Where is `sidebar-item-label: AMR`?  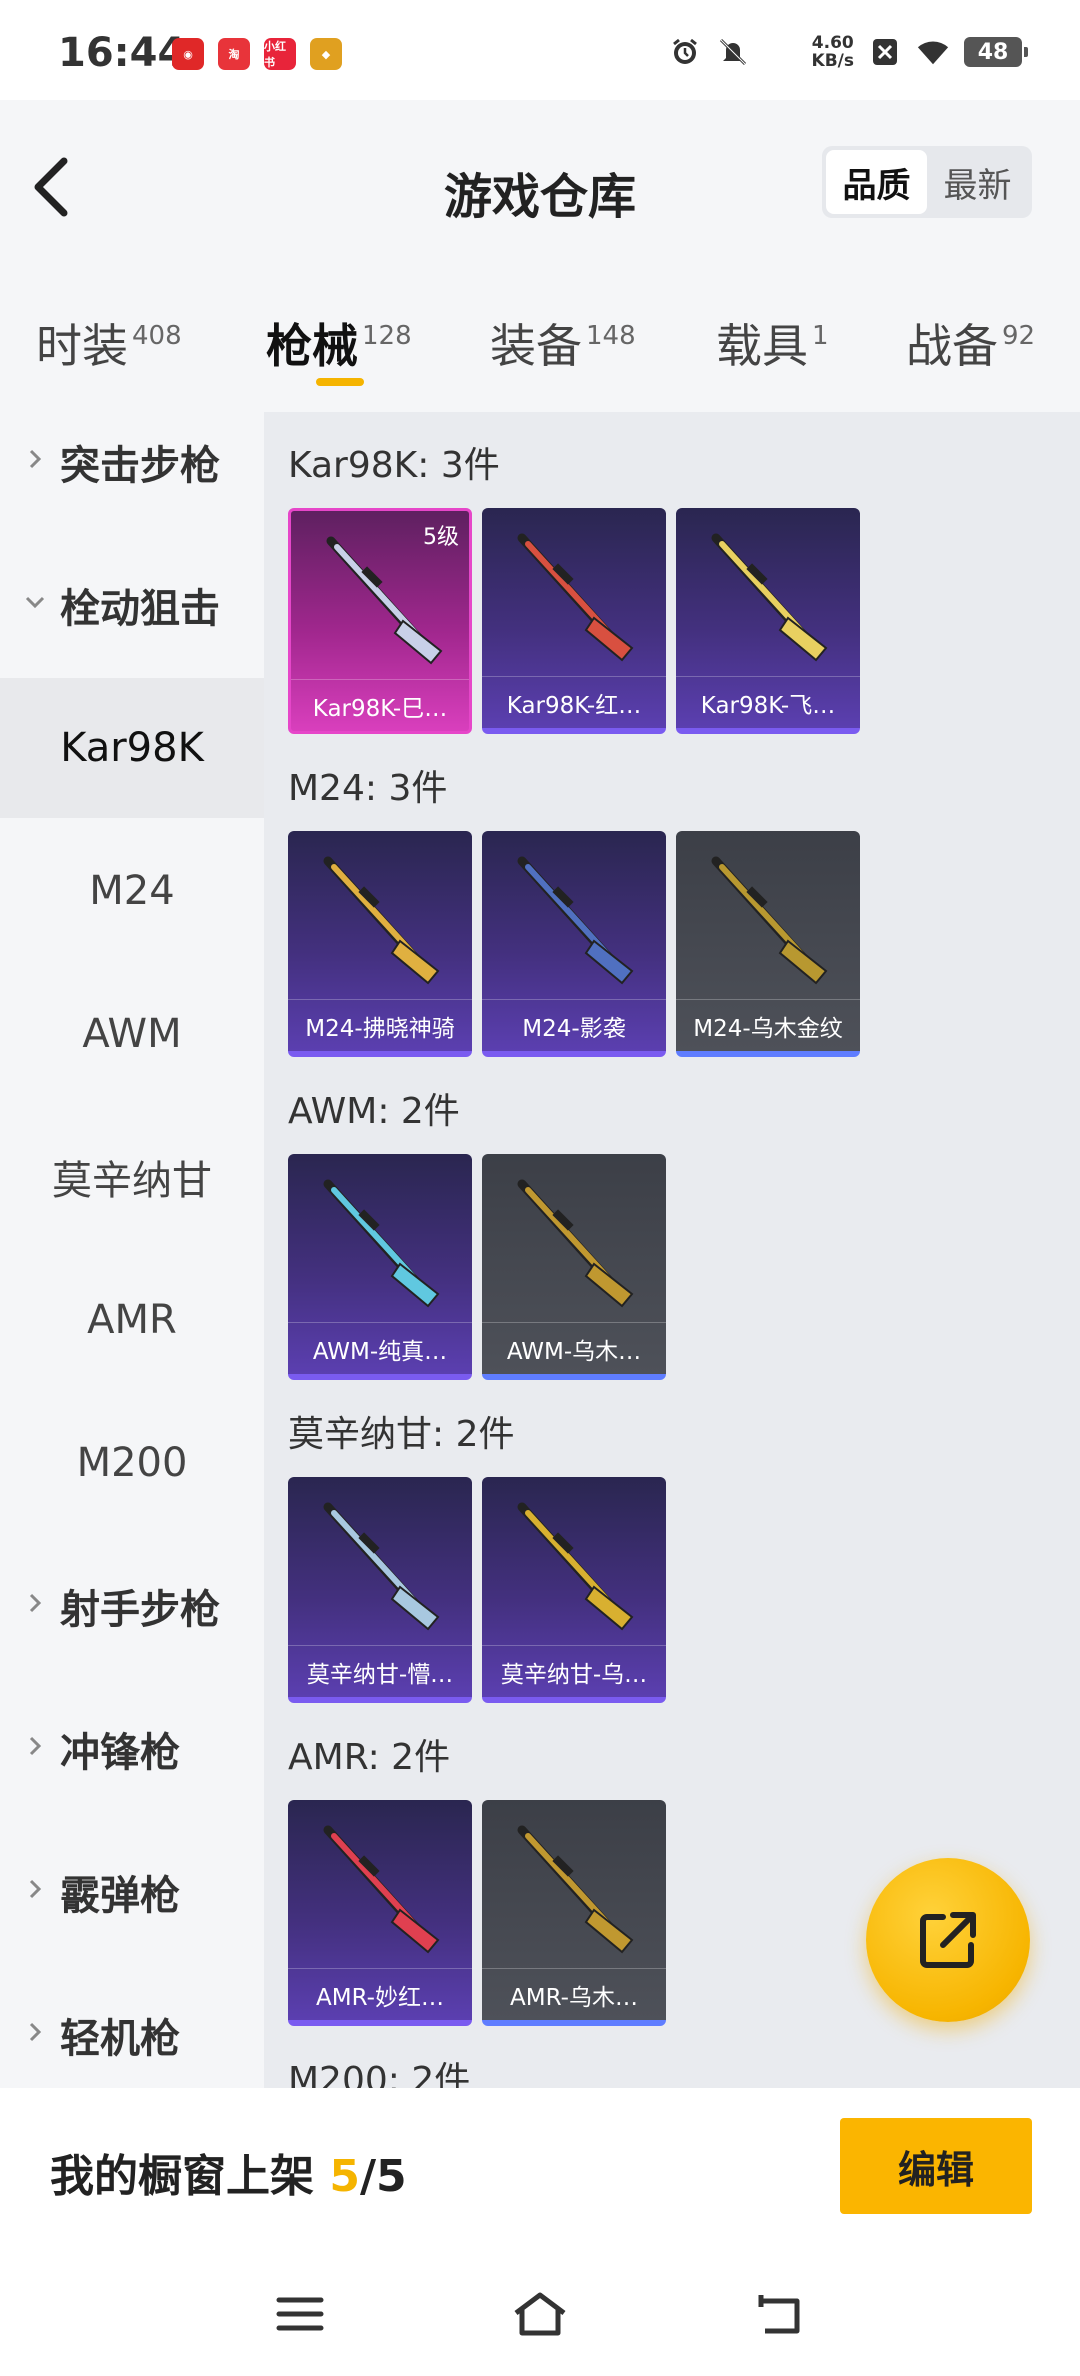 sidebar-item-label: AMR is located at coordinates (132, 1320).